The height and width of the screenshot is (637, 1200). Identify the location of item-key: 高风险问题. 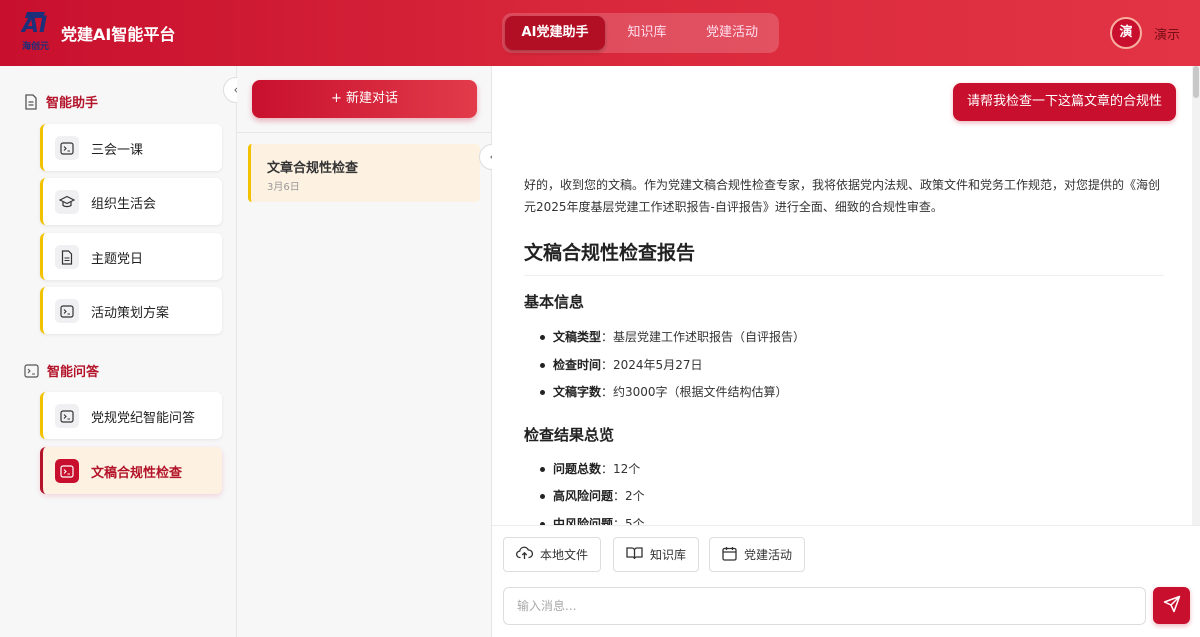
(583, 496).